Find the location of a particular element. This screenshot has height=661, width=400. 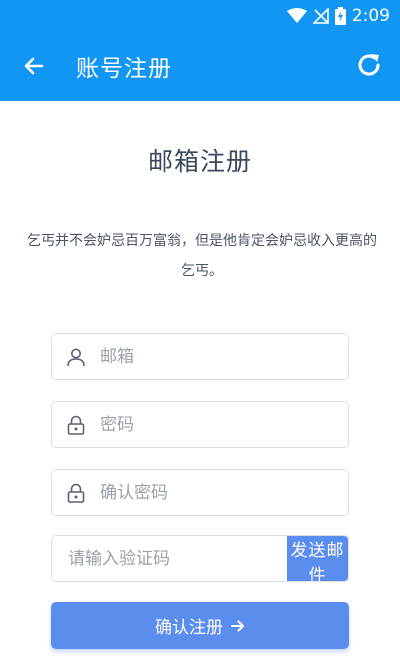

confirm-password-field is located at coordinates (200, 492).